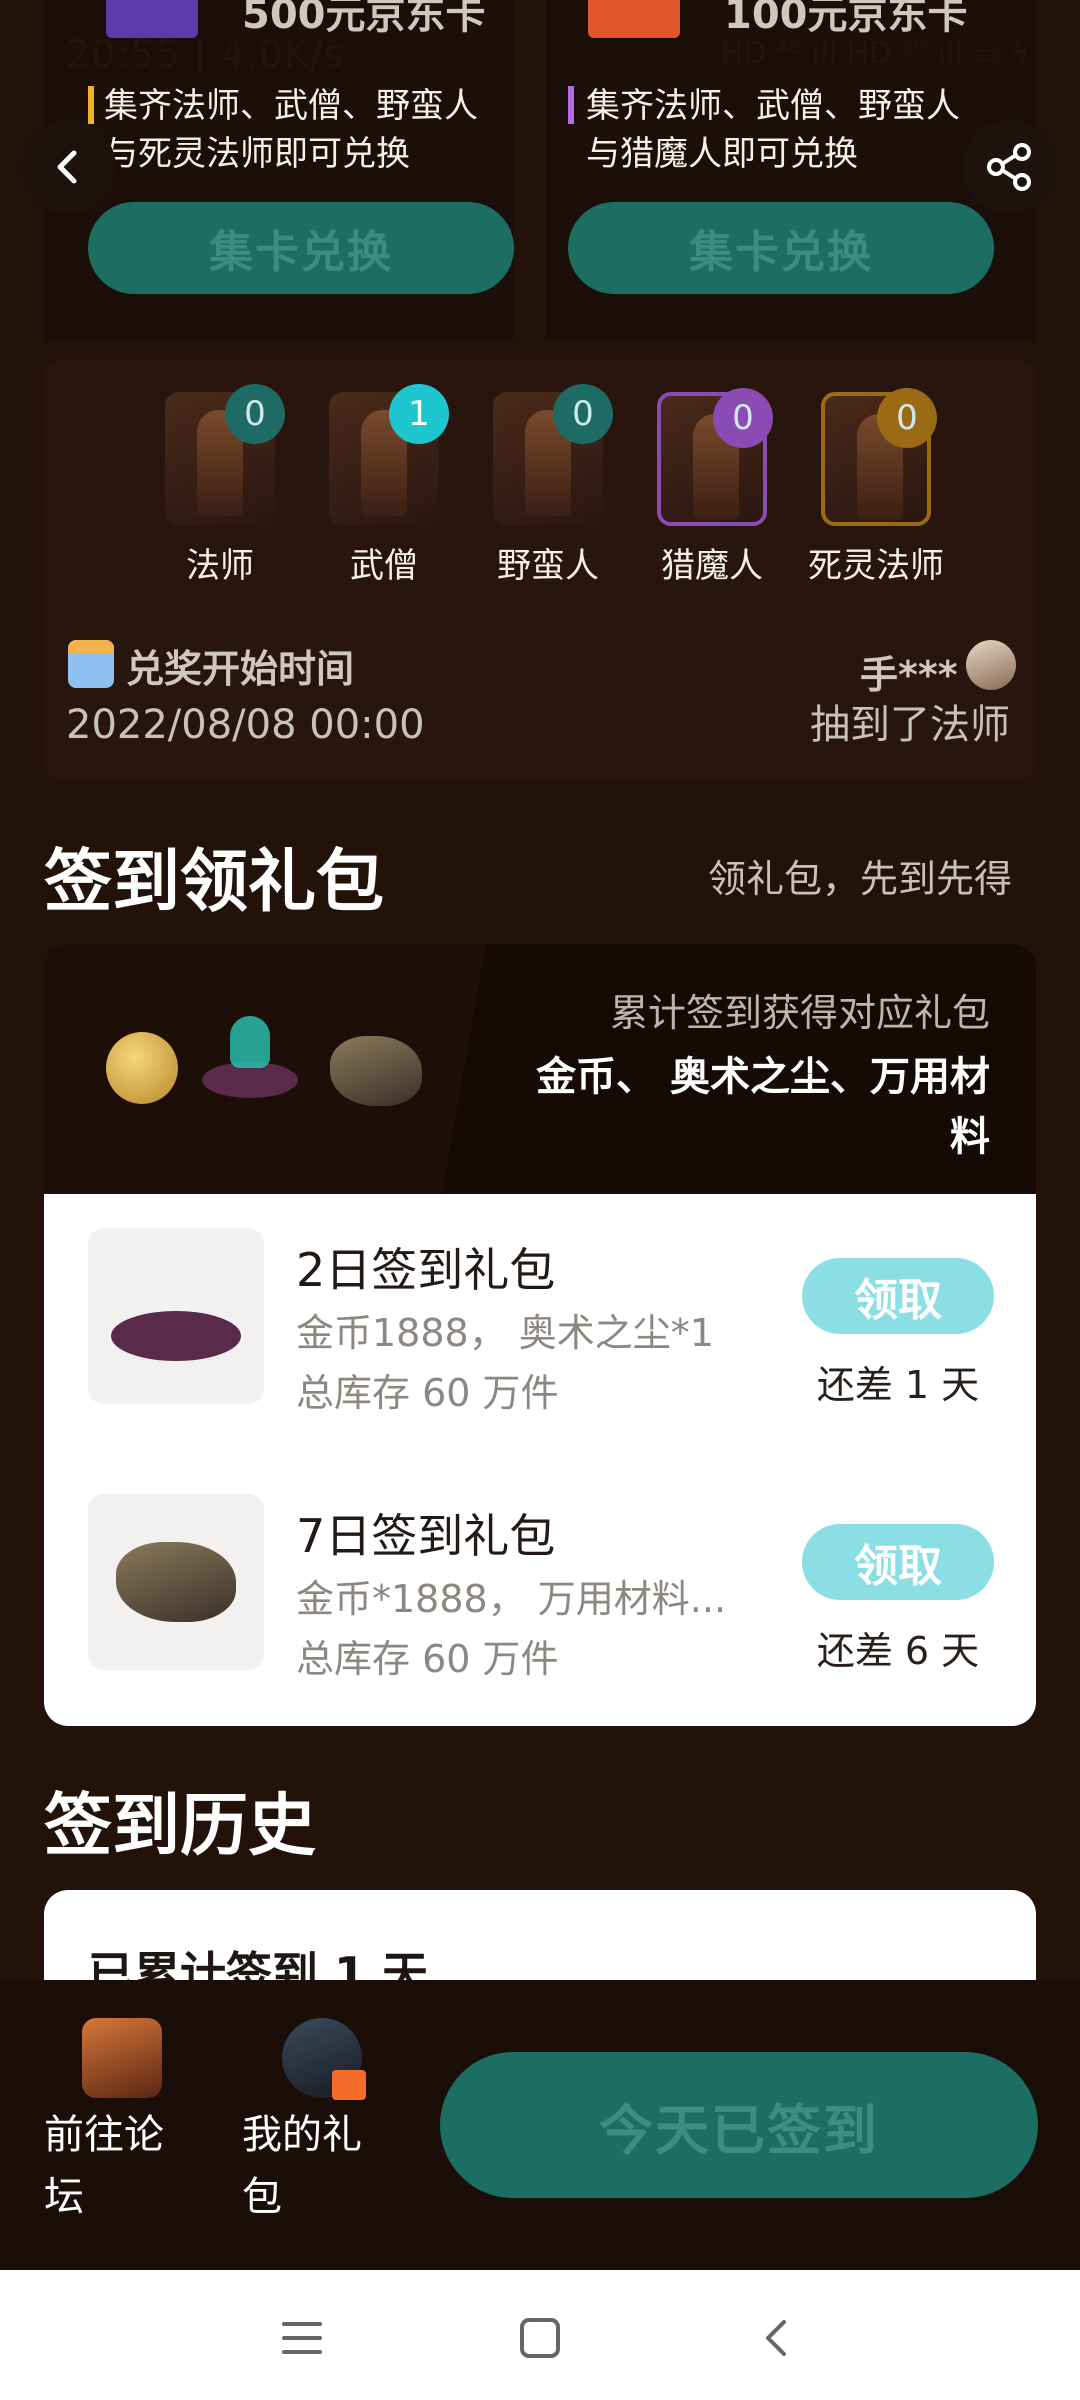 The image size is (1080, 2400). What do you see at coordinates (426, 1270) in the screenshot?
I see `gift-title: 2日签到礼包` at bounding box center [426, 1270].